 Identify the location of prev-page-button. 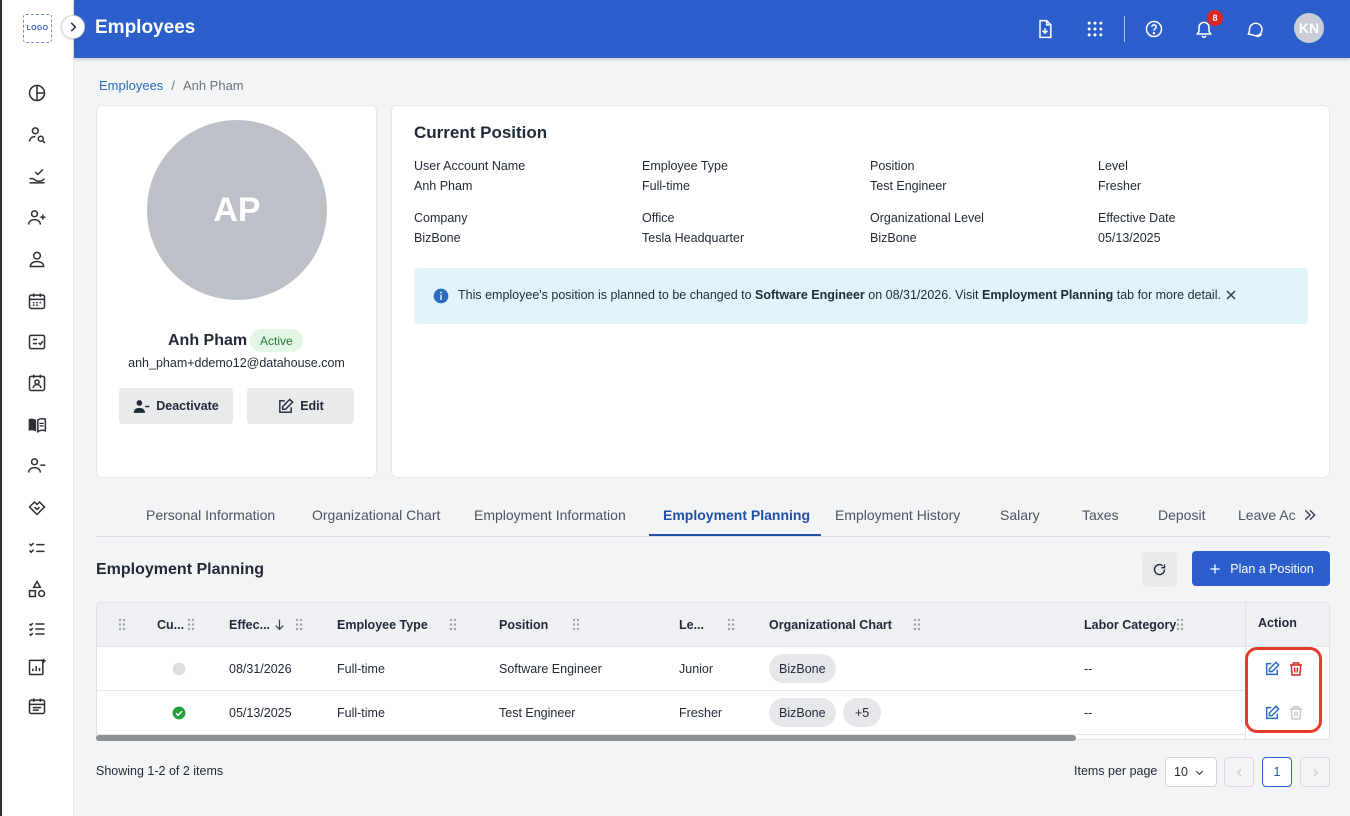
(1239, 772).